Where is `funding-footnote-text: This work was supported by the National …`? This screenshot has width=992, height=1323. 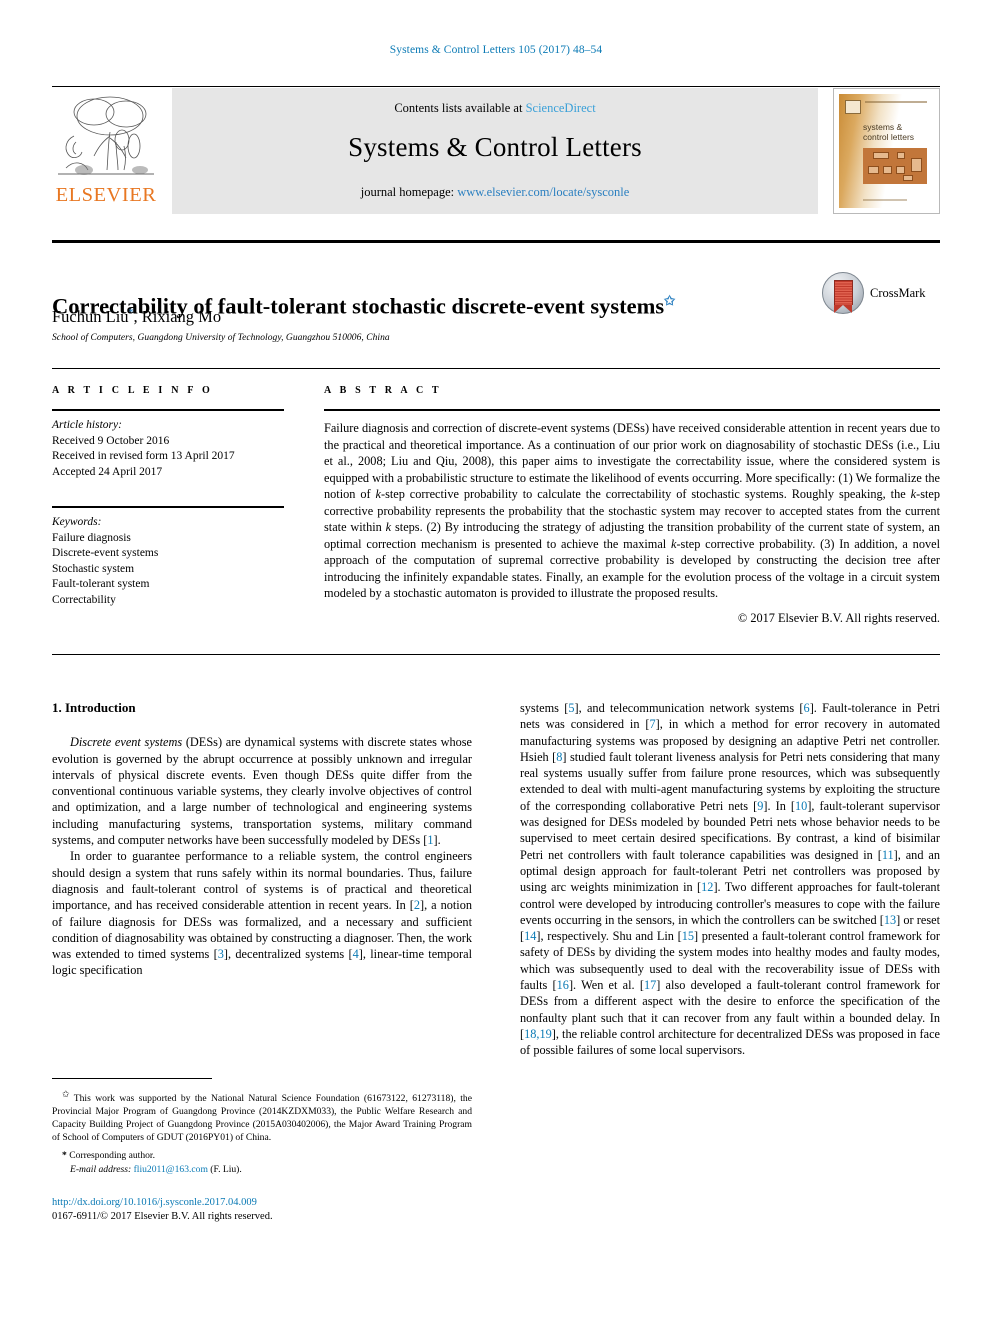 funding-footnote-text: This work was supported by the National … is located at coordinates (262, 1118).